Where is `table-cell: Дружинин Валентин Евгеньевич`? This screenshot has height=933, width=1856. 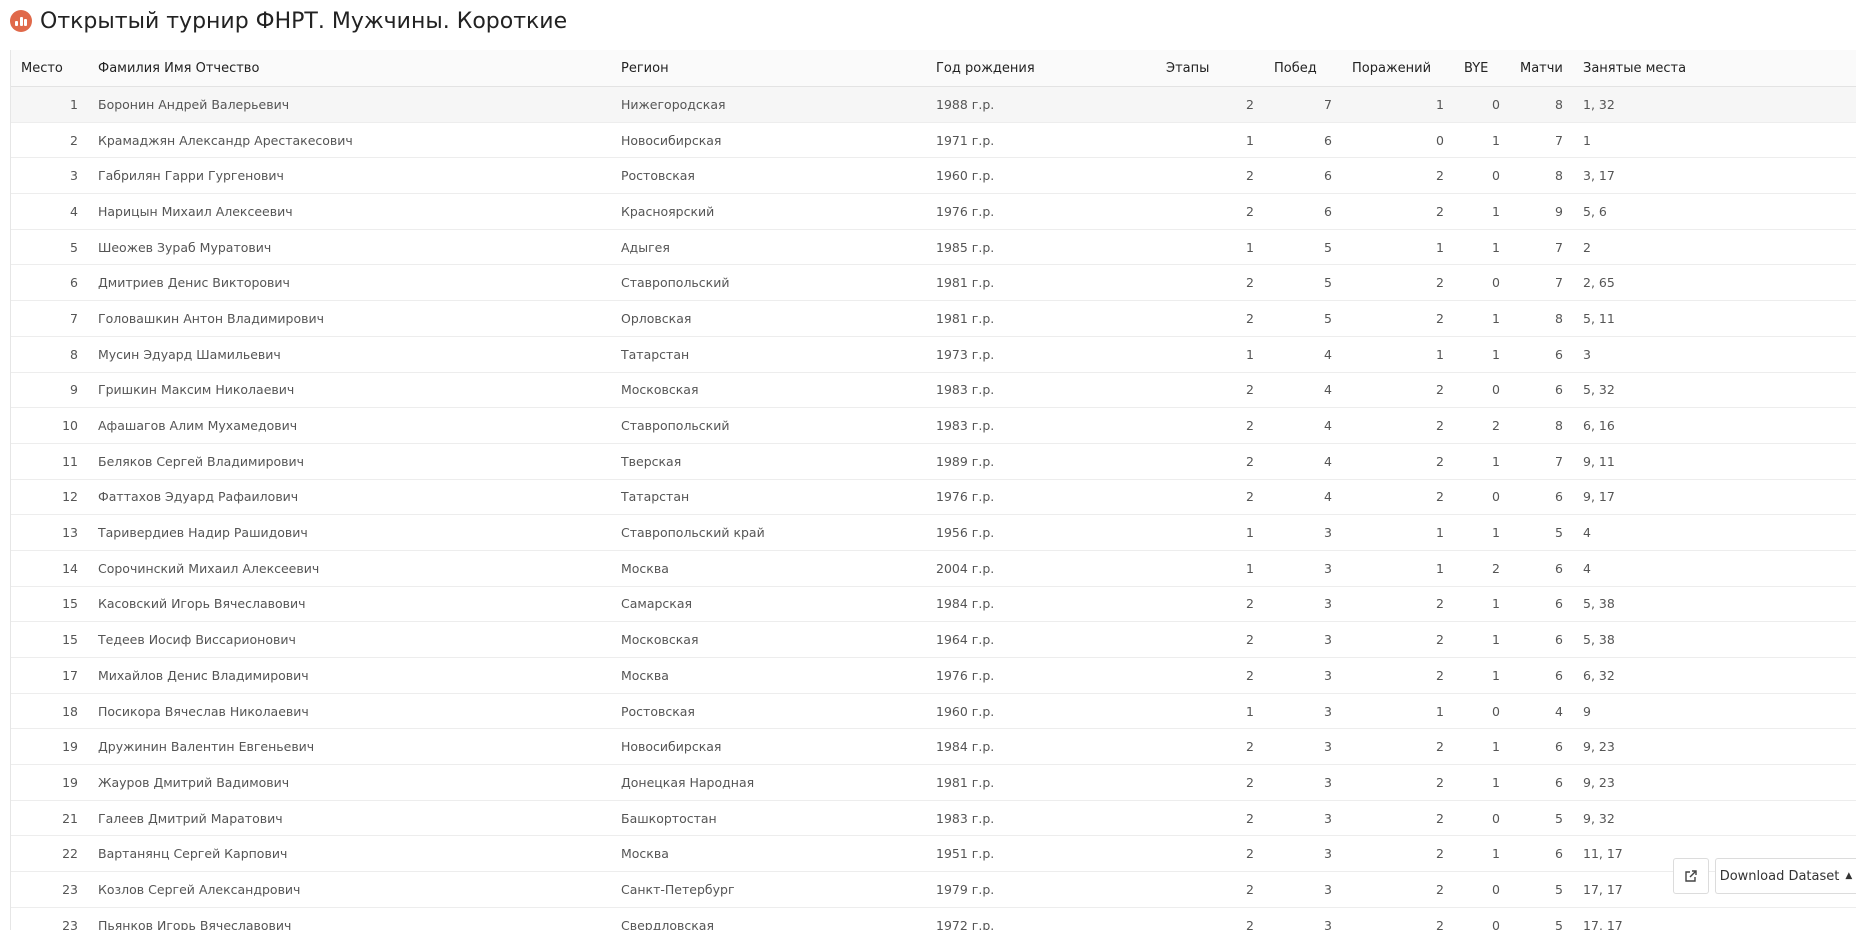
table-cell: Дружинин Валентин Евгеньевич is located at coordinates (349, 747).